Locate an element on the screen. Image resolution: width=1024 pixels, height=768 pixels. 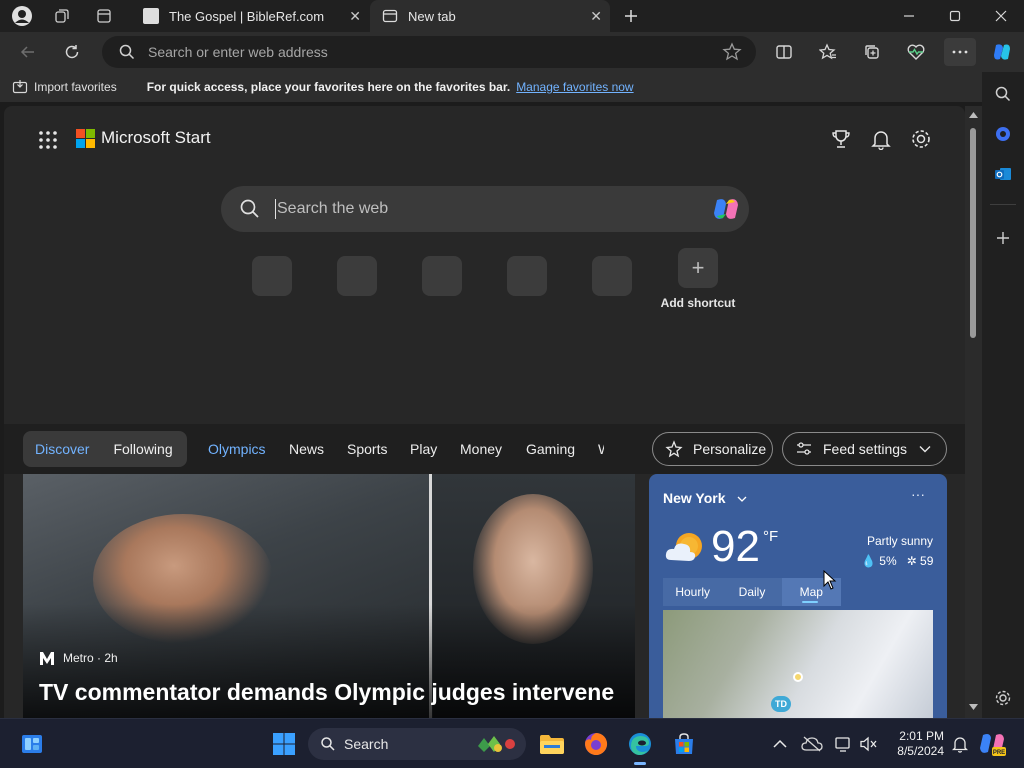
sidebar-copilot-icon is located at coordinates (1003, 134).